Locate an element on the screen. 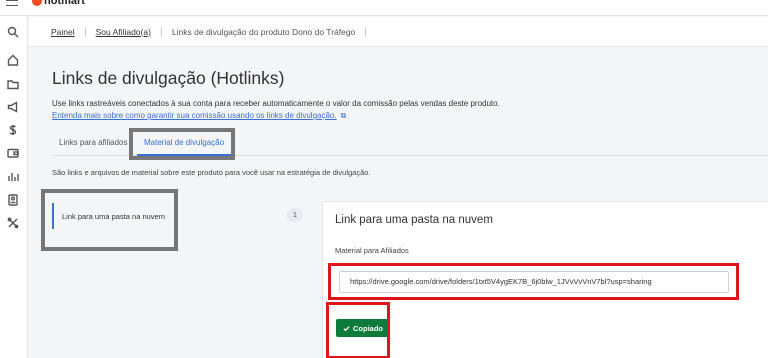 This screenshot has width=768, height=358. menu-icon is located at coordinates (12, 3).